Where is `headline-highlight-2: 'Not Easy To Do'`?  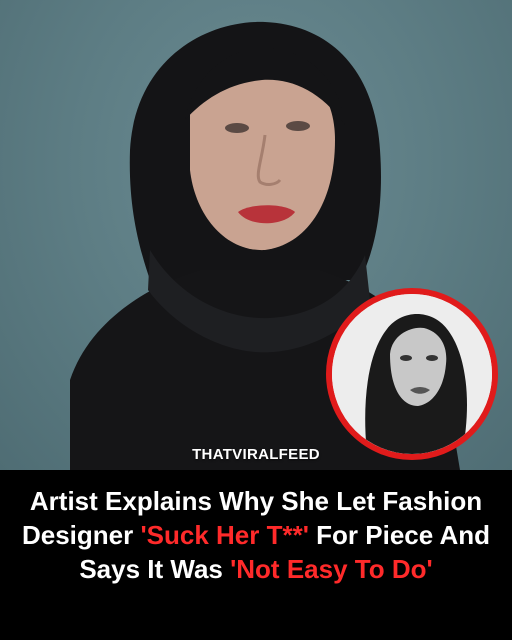 headline-highlight-2: 'Not Easy To Do' is located at coordinates (331, 569).